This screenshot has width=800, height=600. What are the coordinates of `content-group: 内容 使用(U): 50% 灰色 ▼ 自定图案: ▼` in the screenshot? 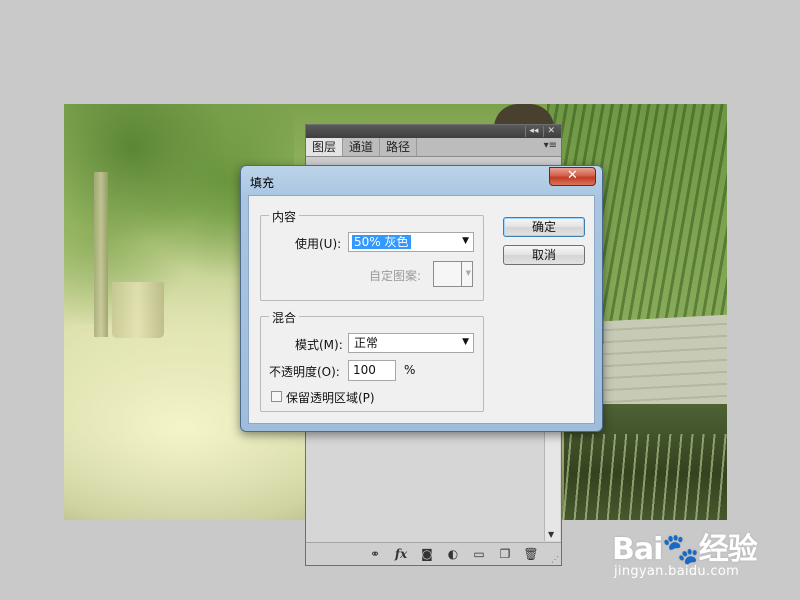 It's located at (372, 254).